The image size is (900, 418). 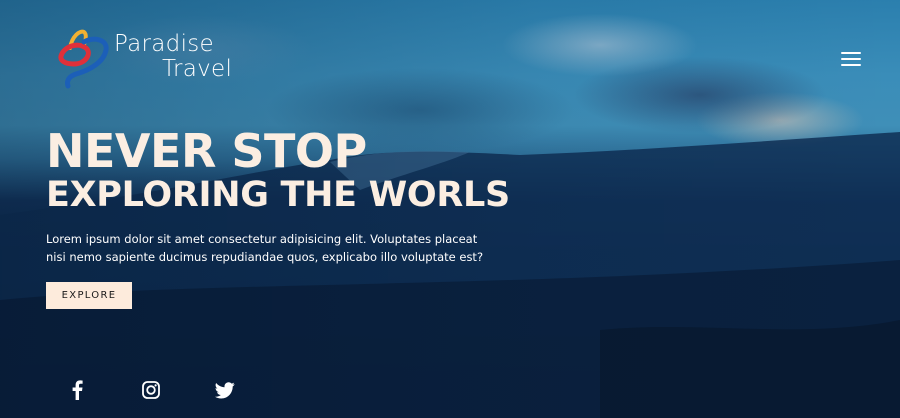 I want to click on instagram-icon, so click(x=151, y=390).